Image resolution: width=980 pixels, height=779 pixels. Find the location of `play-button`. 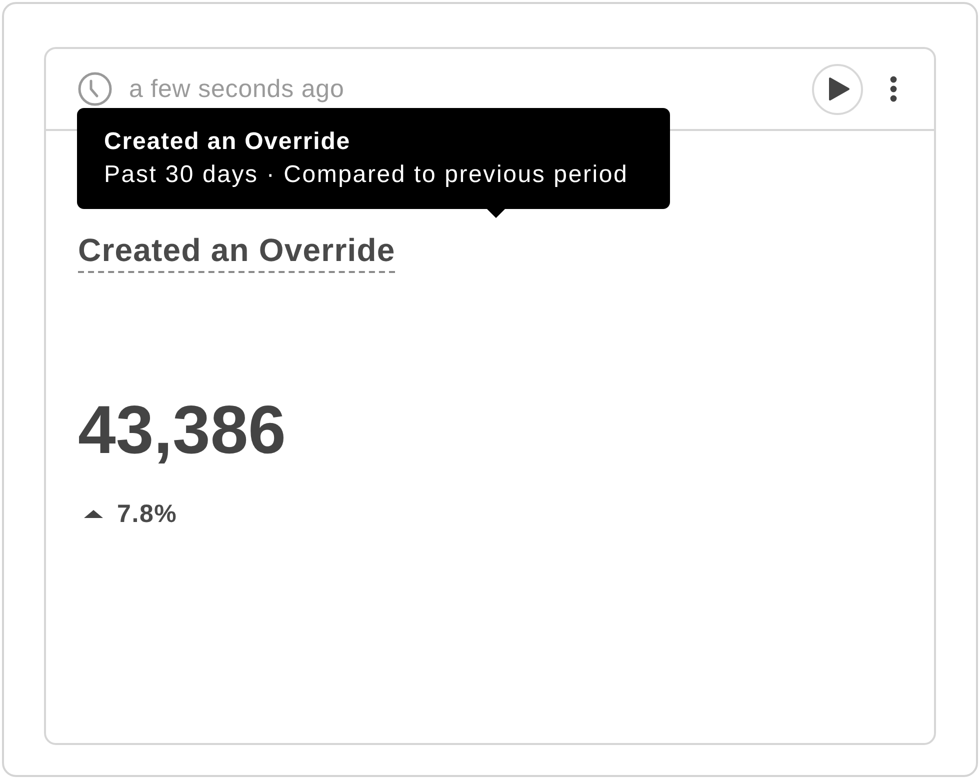

play-button is located at coordinates (837, 89).